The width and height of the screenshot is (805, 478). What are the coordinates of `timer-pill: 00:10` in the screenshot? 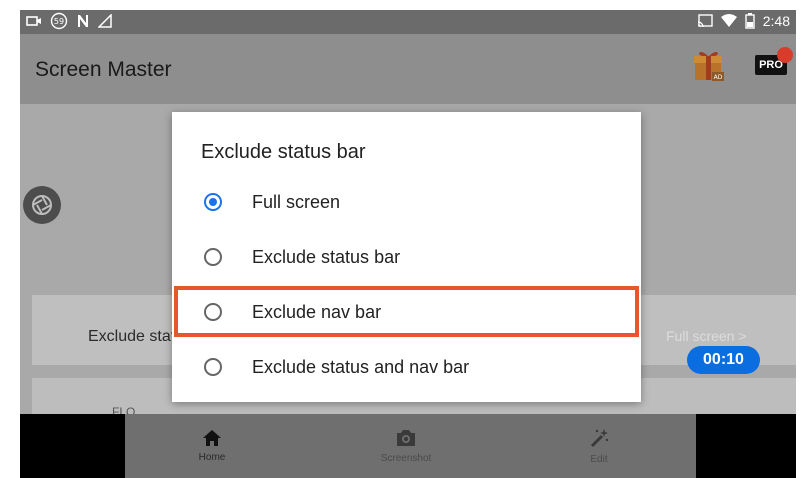 It's located at (723, 360).